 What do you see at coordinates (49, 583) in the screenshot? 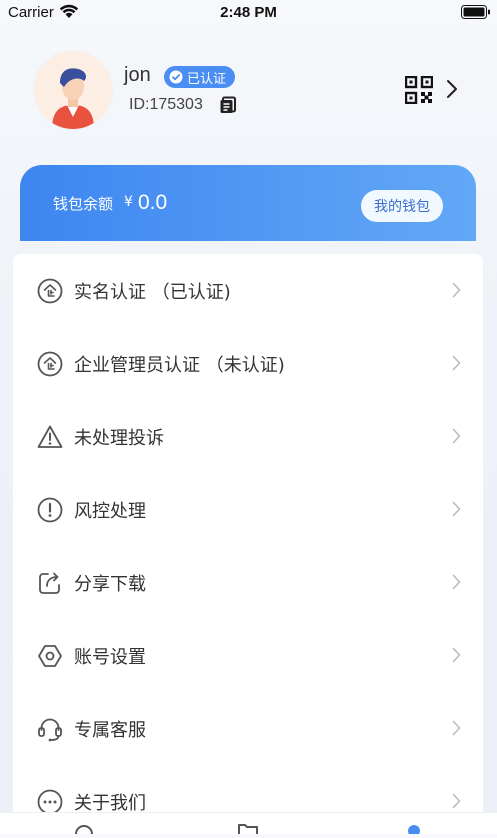
I see `share-icon` at bounding box center [49, 583].